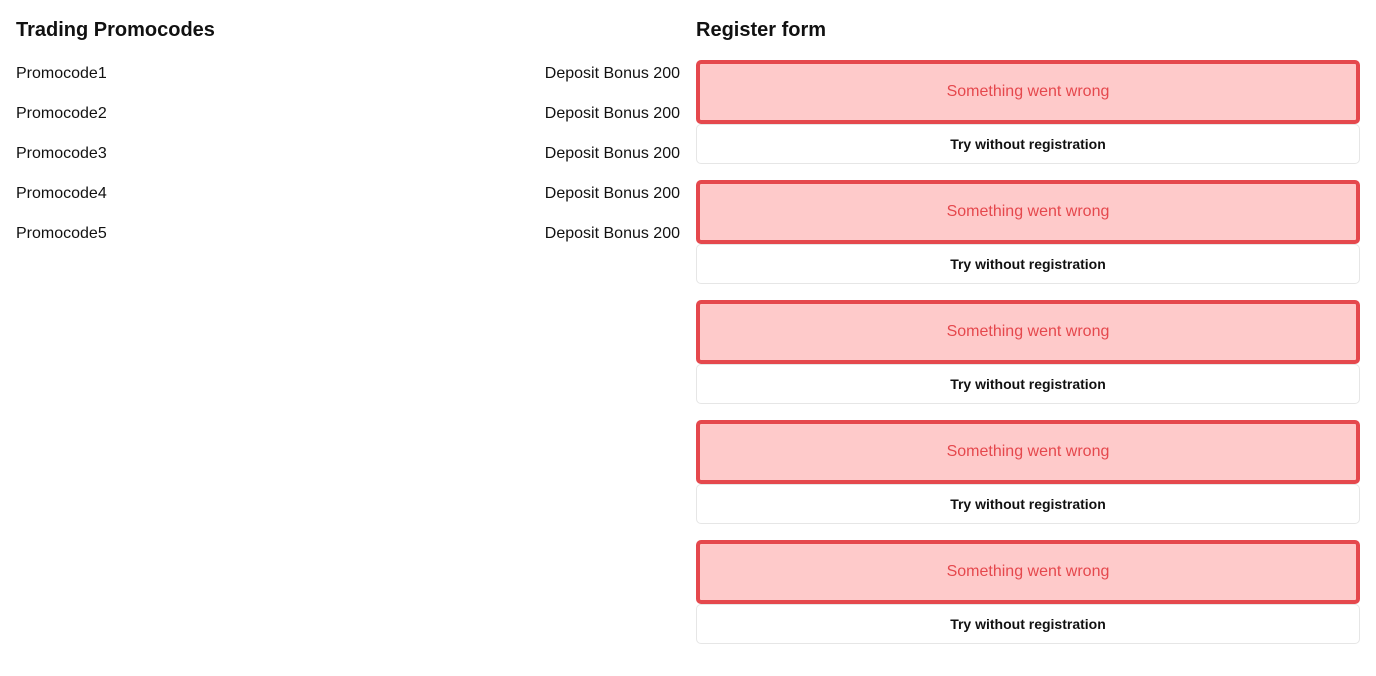 The image size is (1376, 676). What do you see at coordinates (348, 234) in the screenshot?
I see `promocode-row: Promocode5 Deposit Bonus 200` at bounding box center [348, 234].